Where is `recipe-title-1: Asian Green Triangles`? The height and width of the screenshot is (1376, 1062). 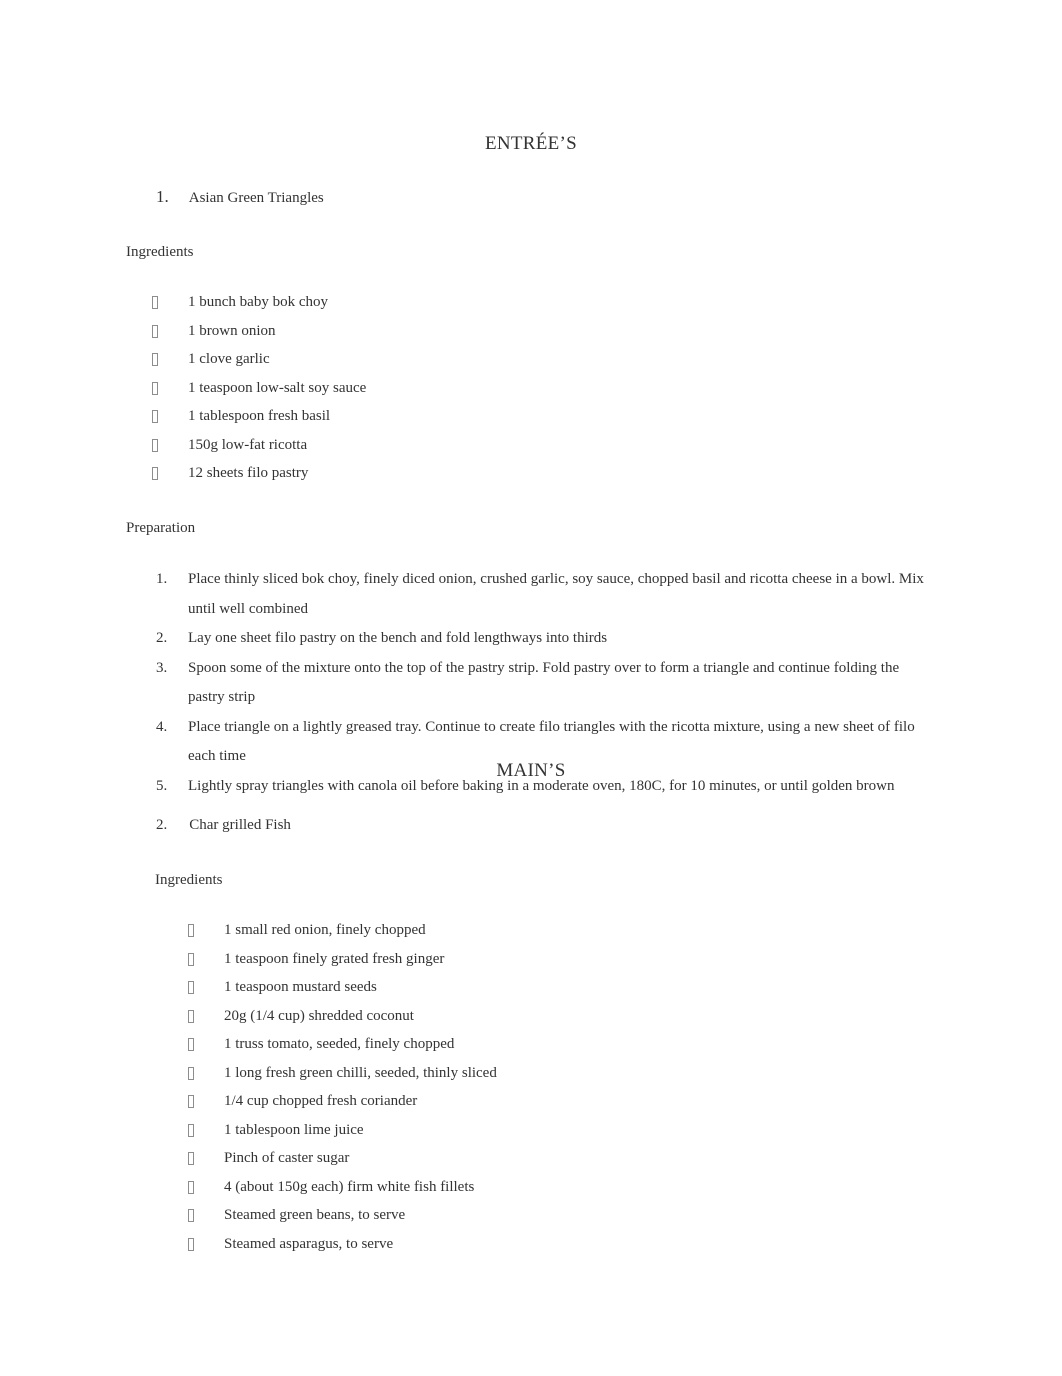 recipe-title-1: Asian Green Triangles is located at coordinates (256, 198).